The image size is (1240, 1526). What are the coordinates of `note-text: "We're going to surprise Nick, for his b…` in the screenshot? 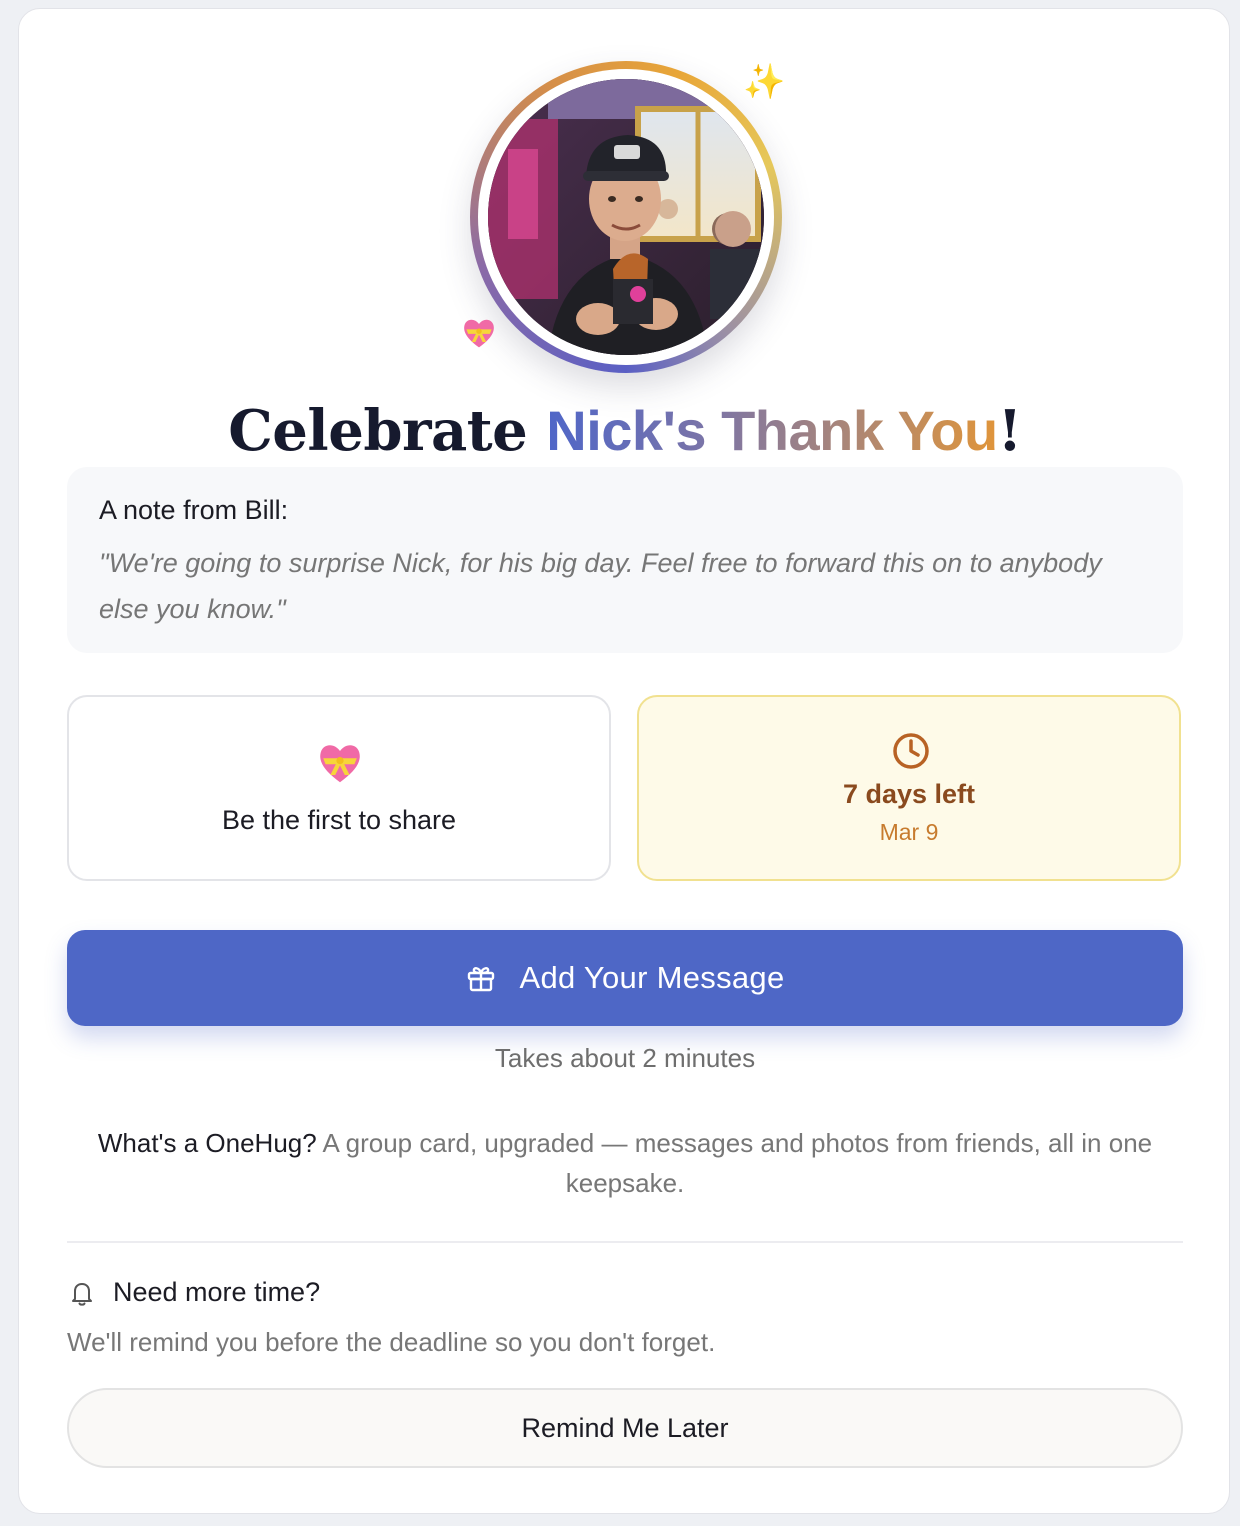 It's located at (600, 586).